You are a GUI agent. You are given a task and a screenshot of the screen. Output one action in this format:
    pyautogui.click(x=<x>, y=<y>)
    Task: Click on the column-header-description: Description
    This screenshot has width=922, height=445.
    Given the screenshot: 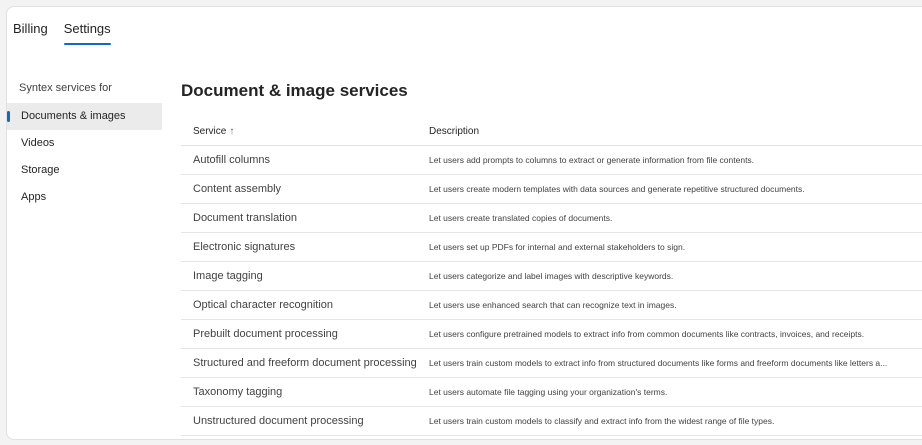 What is the action you would take?
    pyautogui.click(x=669, y=132)
    